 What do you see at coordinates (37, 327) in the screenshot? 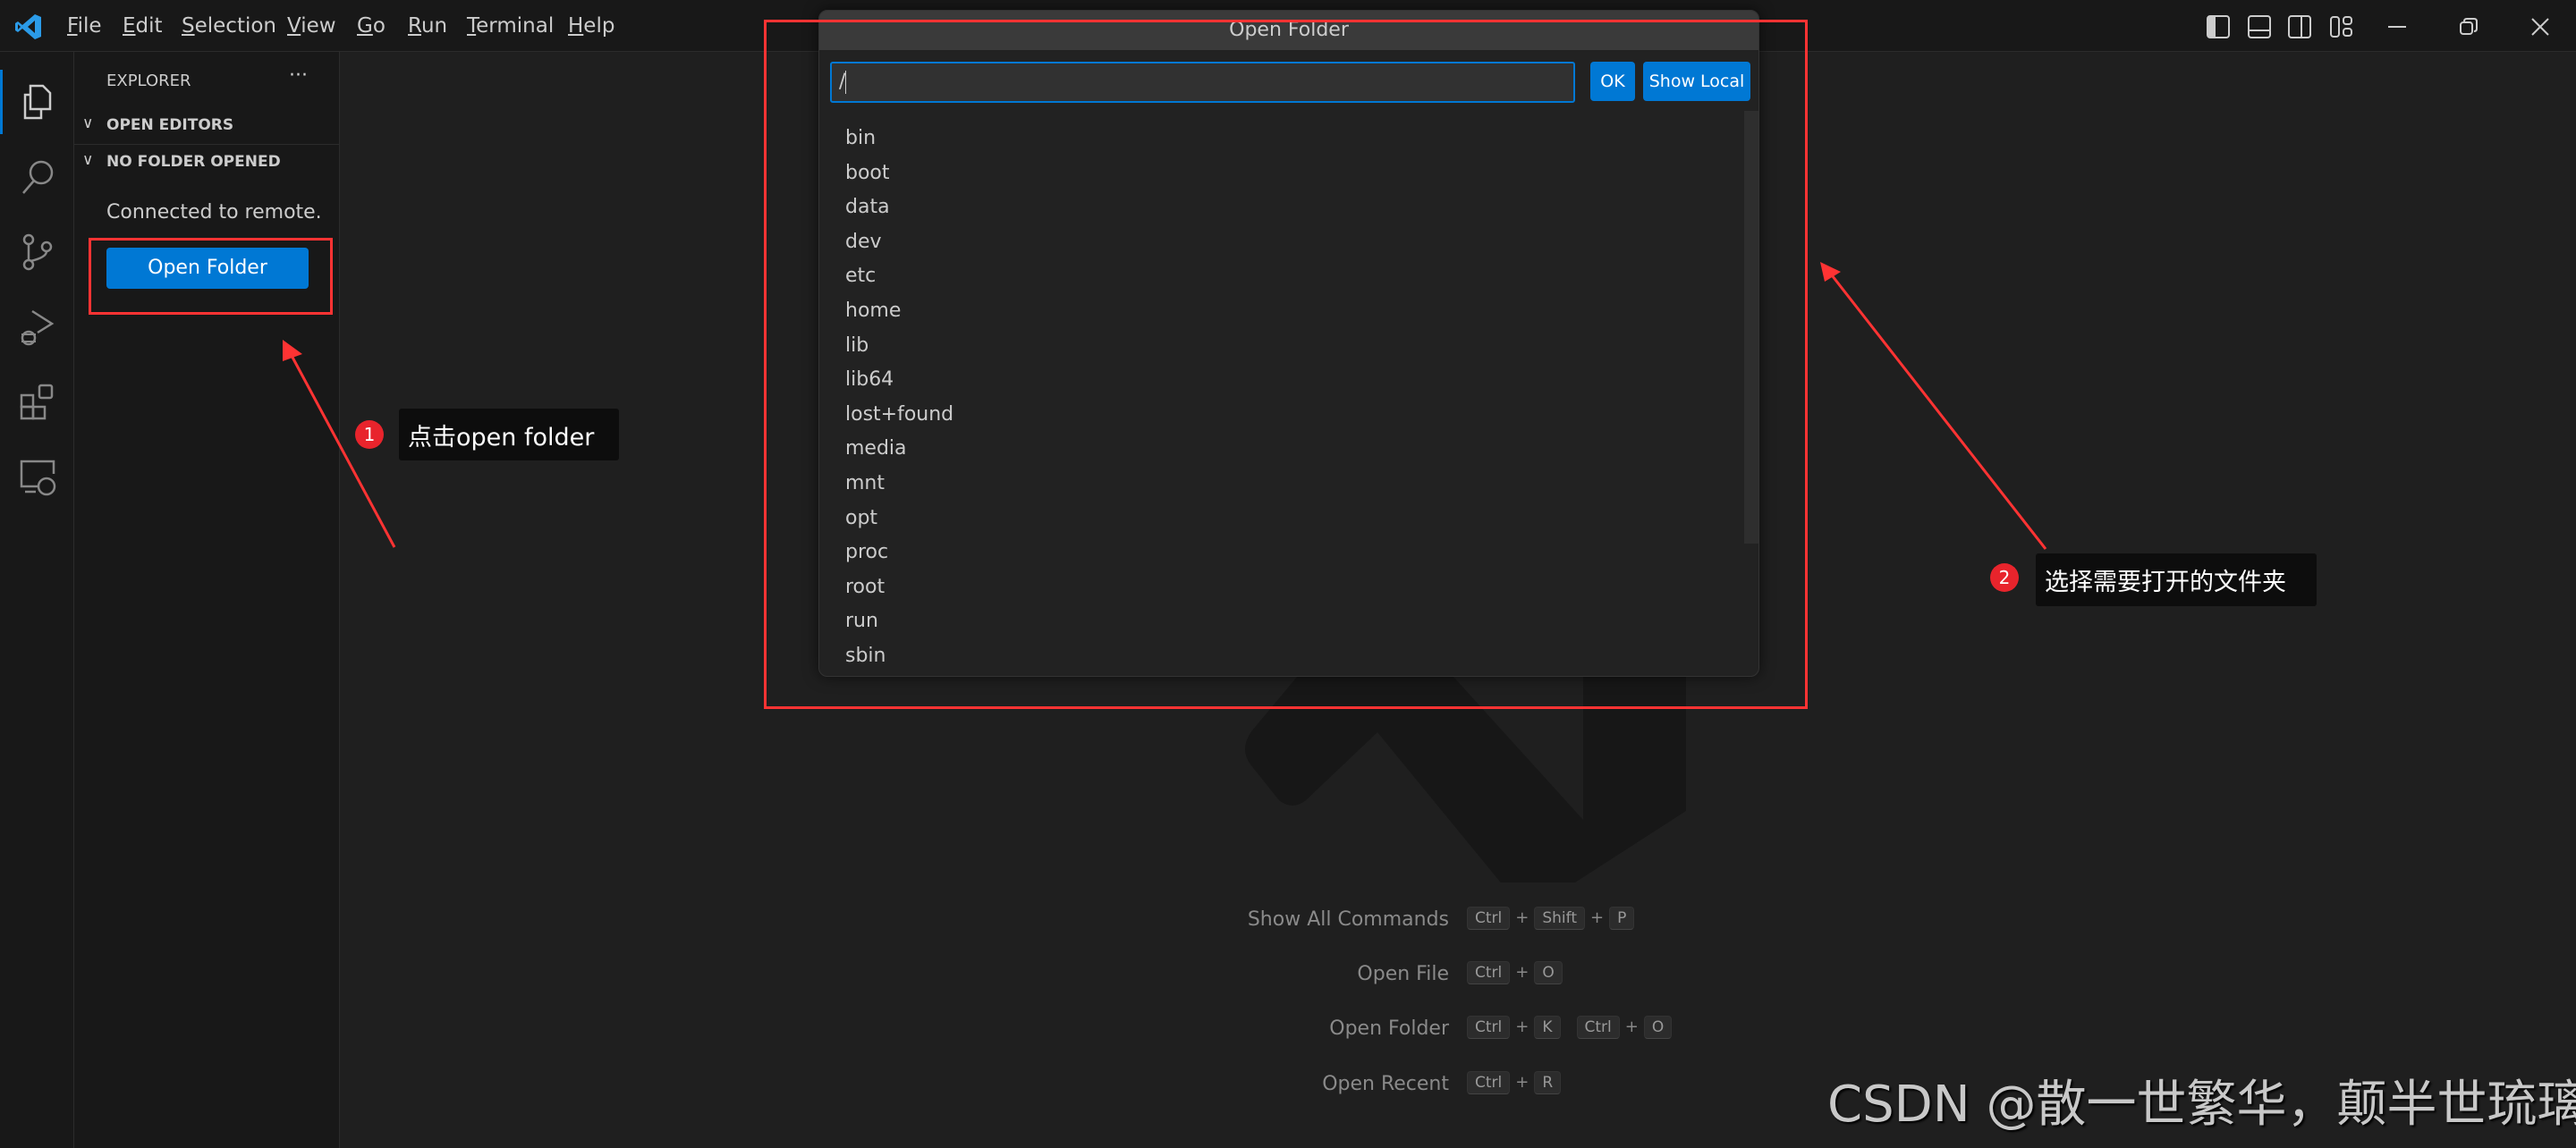
I see `run-debug-icon` at bounding box center [37, 327].